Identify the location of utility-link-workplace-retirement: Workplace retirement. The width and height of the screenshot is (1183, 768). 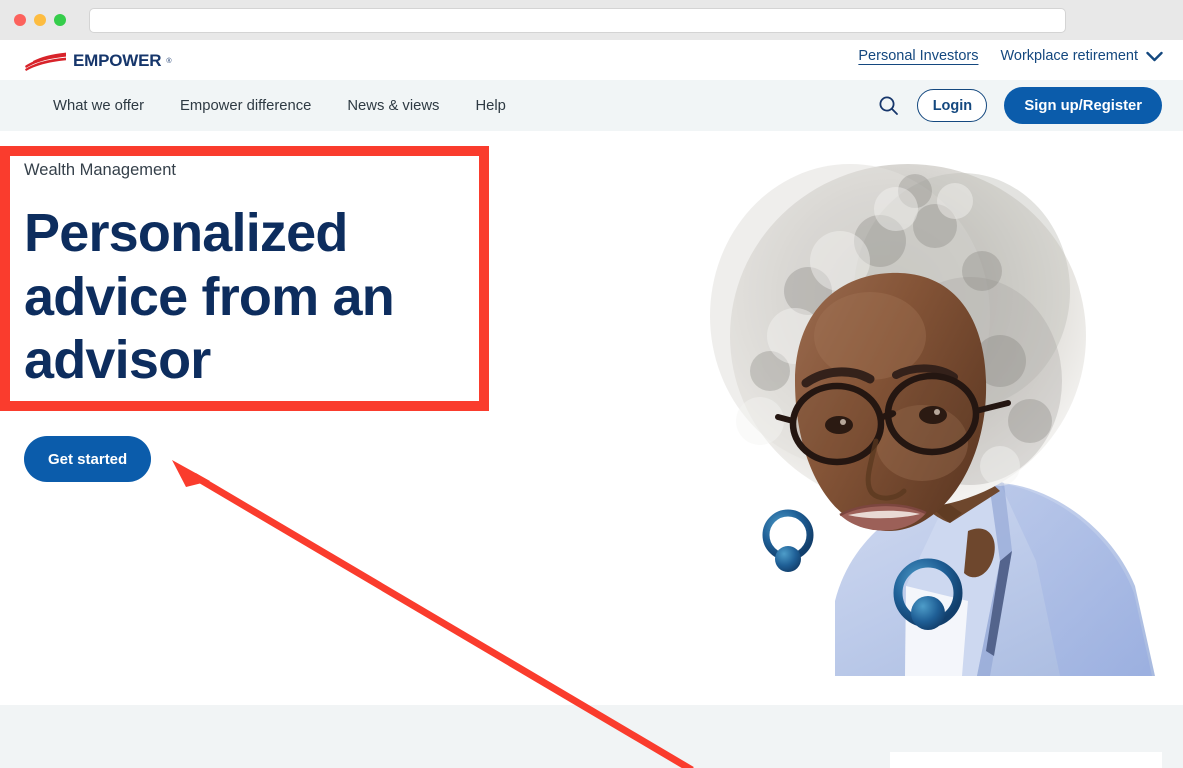
(1081, 56).